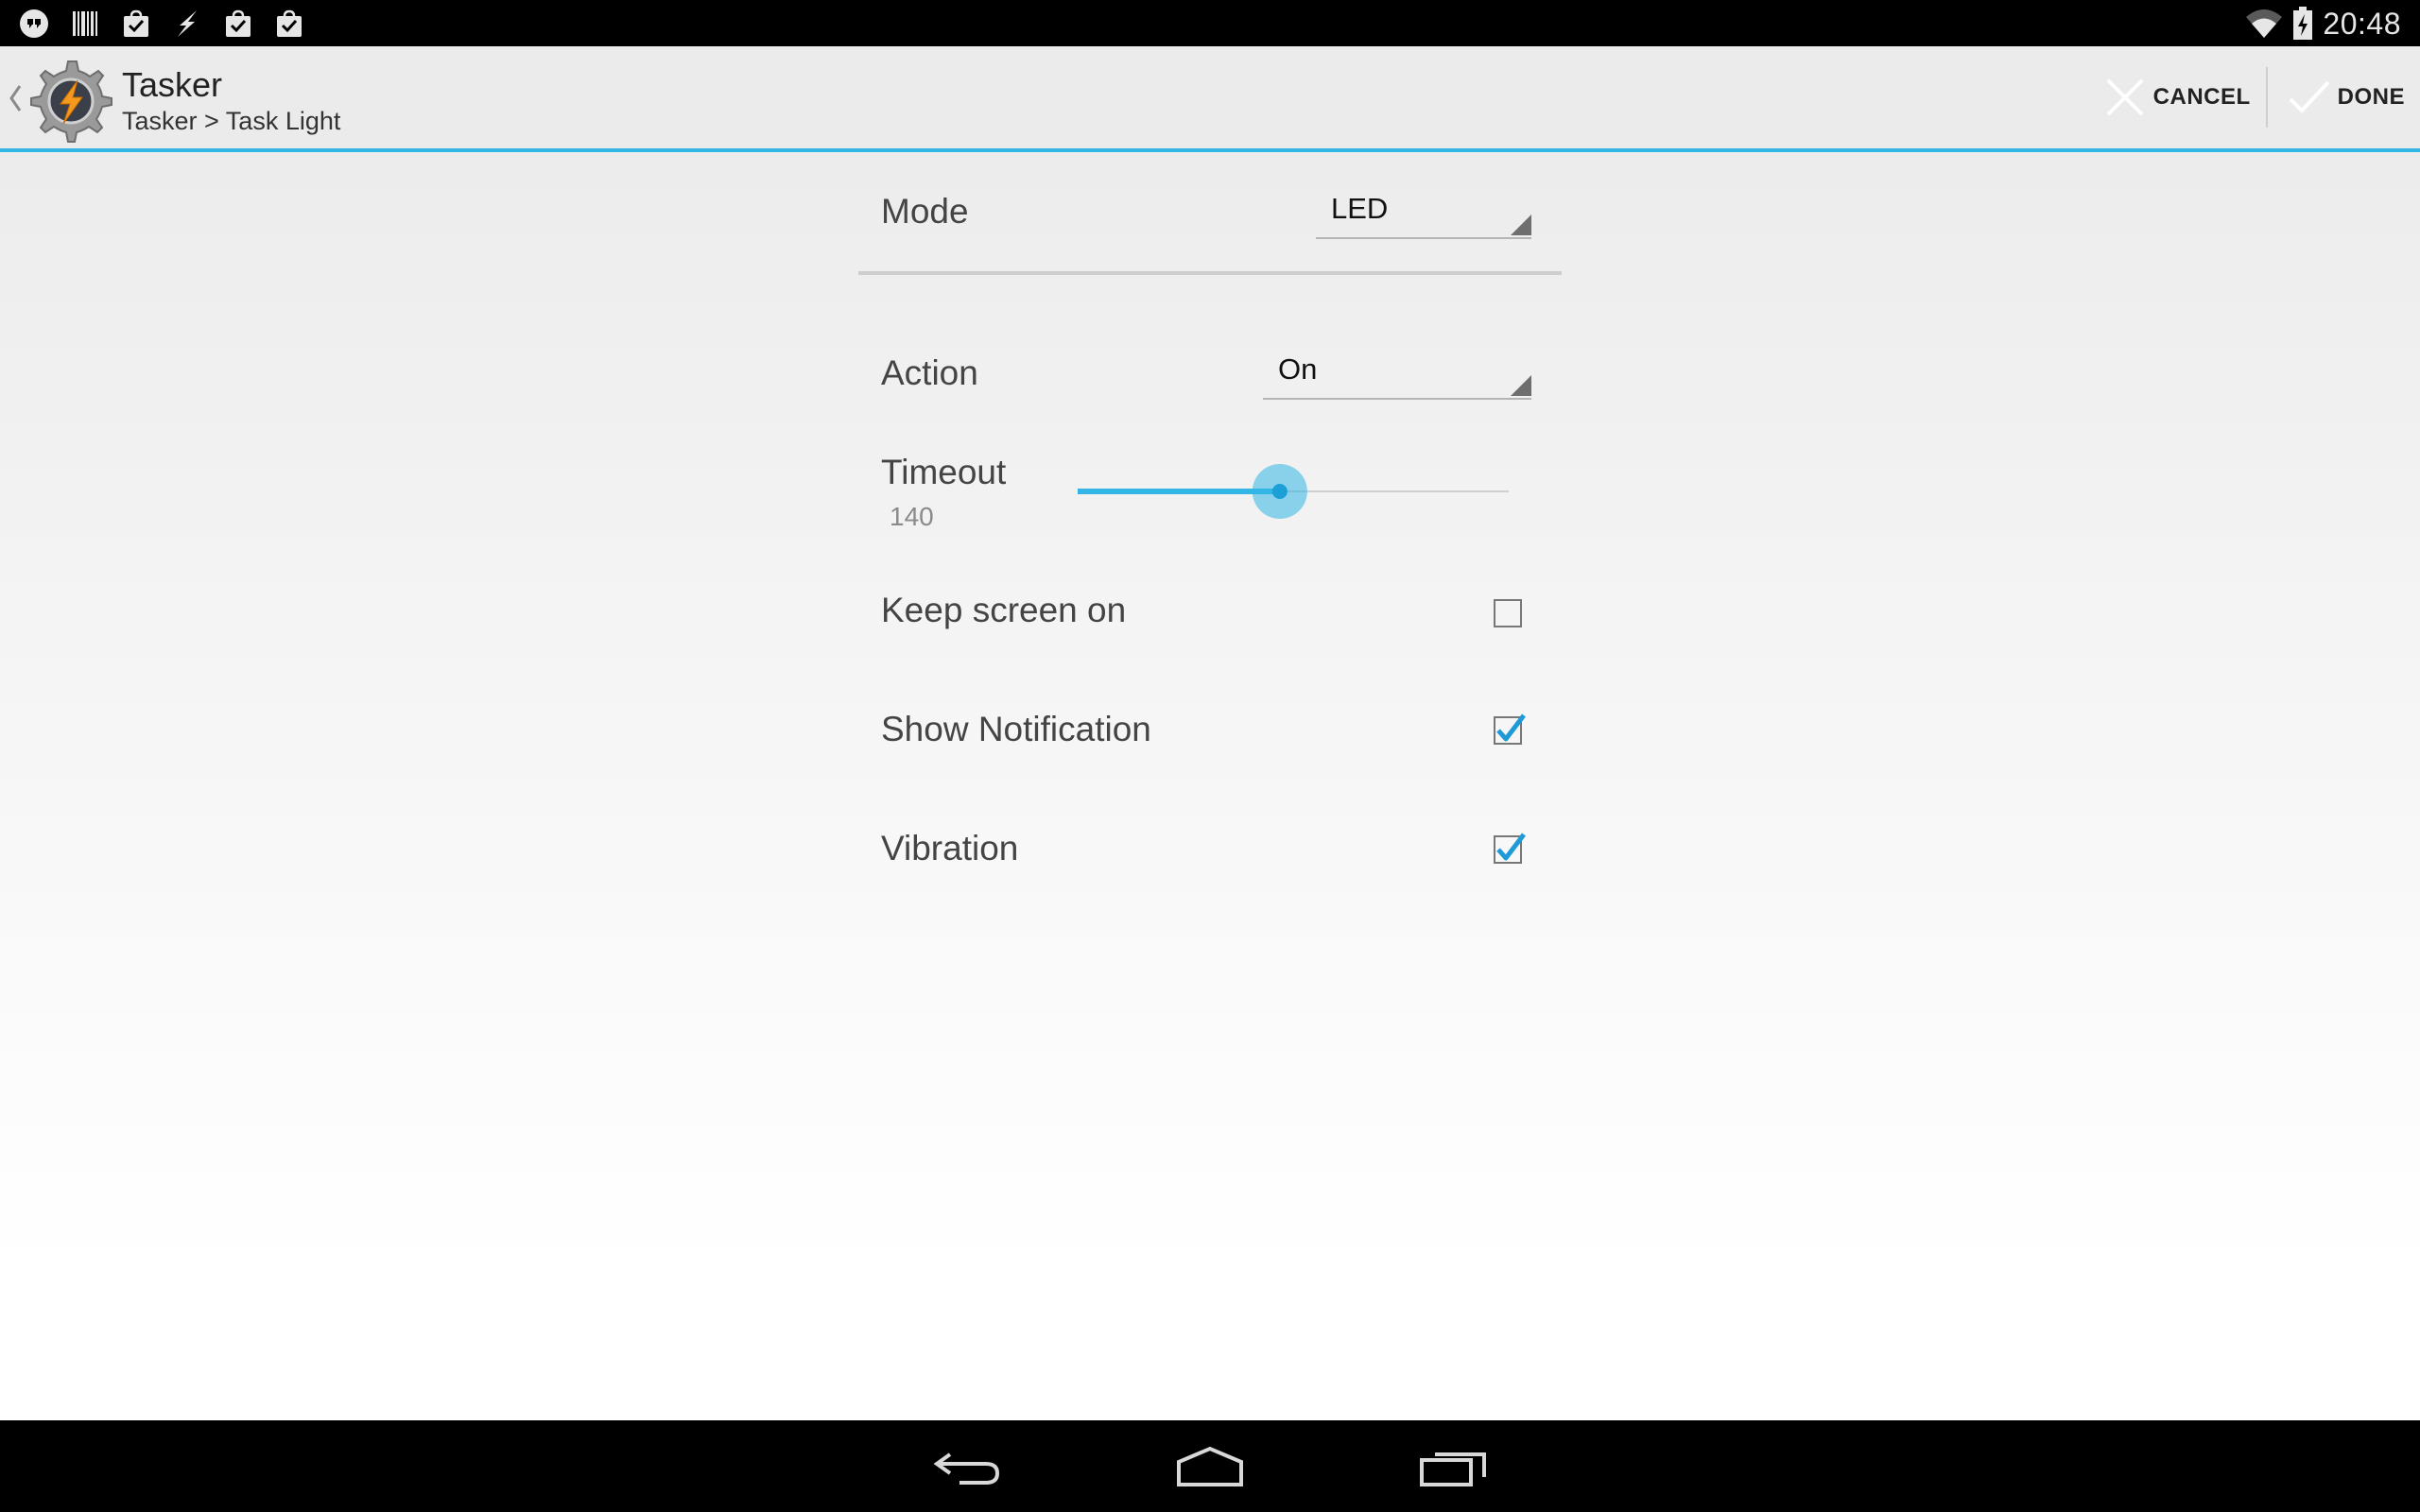  Describe the element at coordinates (1210, 273) in the screenshot. I see `section-divider` at that location.